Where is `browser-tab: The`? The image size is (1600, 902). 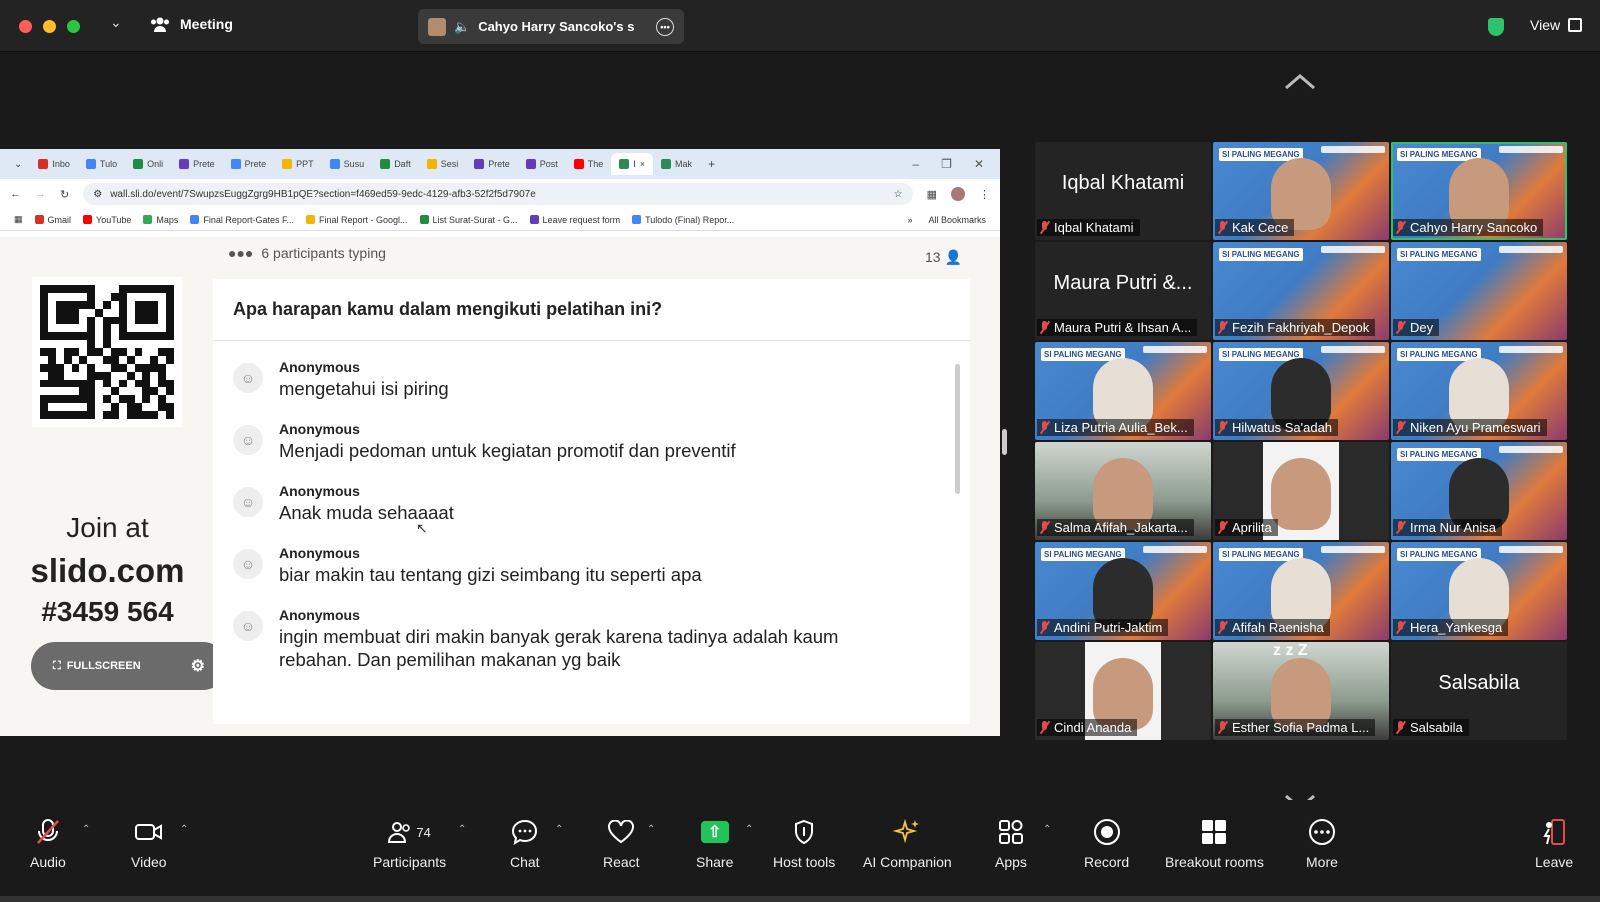
browser-tab: The is located at coordinates (589, 164).